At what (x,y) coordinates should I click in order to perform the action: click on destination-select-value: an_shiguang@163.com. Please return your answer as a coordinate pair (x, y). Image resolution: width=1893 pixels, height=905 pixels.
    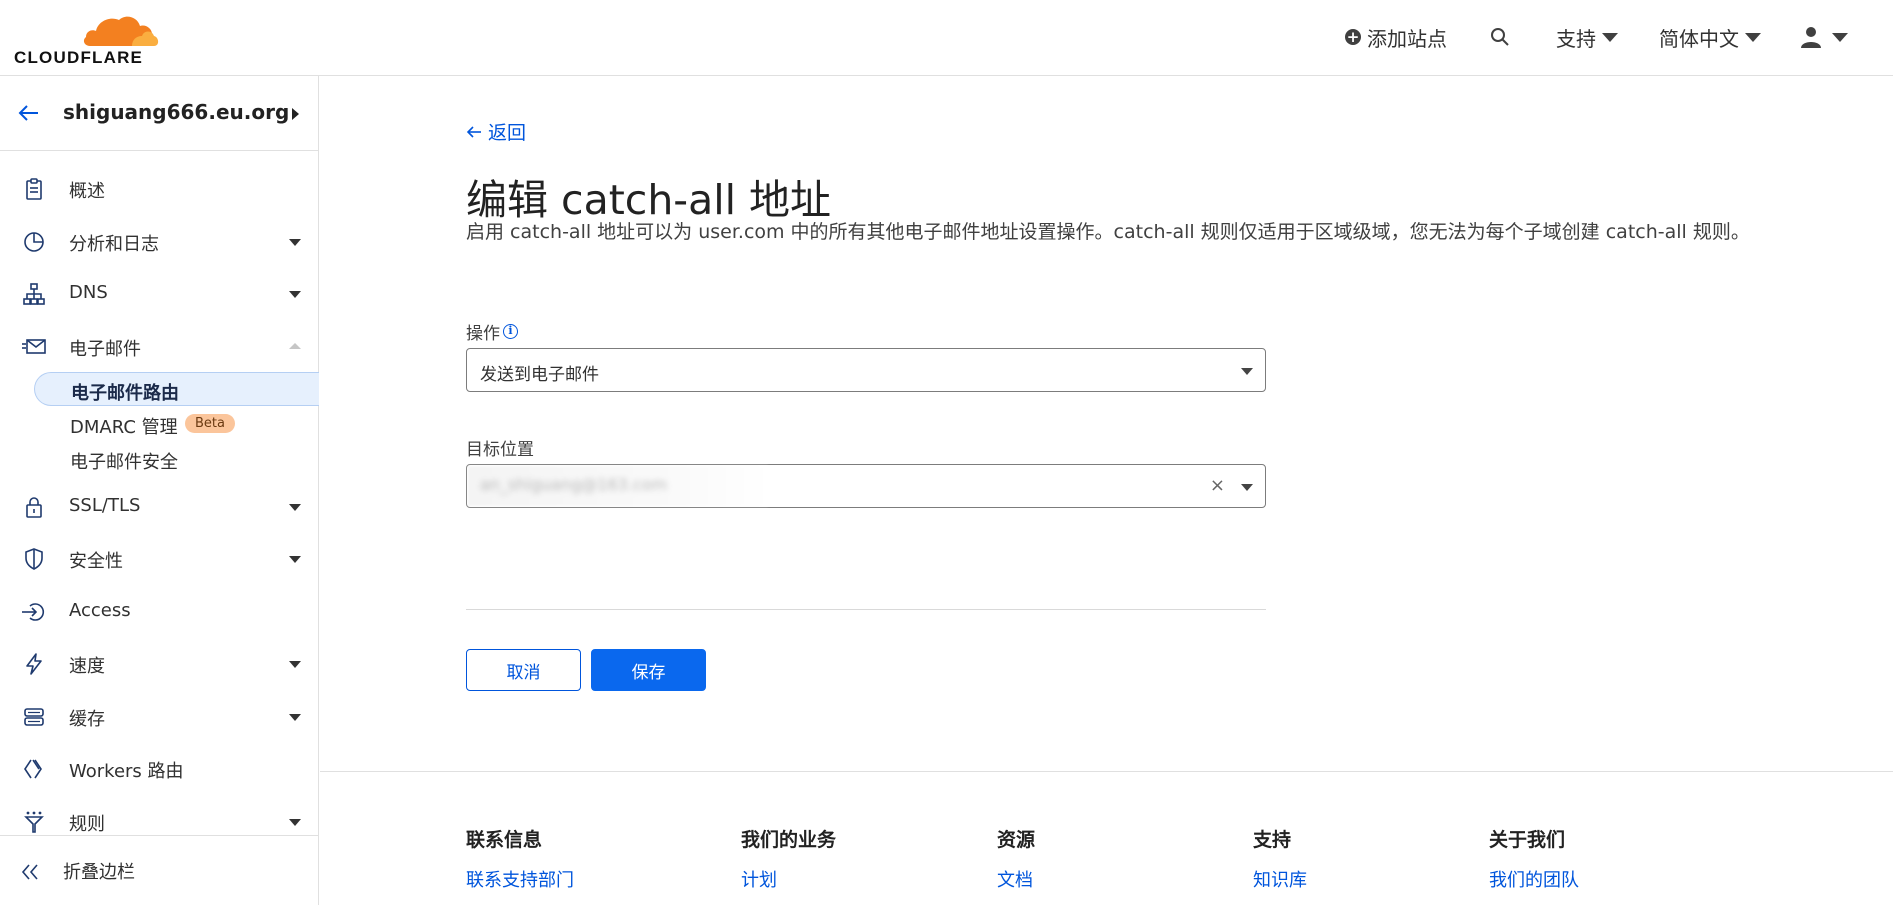
    Looking at the image, I should click on (574, 484).